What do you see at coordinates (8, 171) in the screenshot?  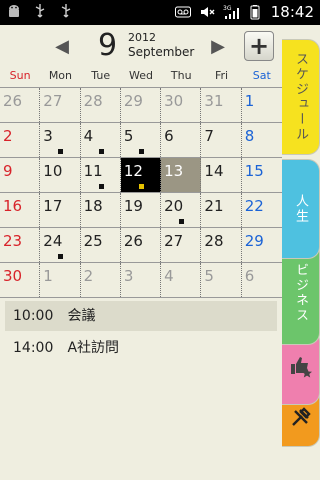 I see `day-number: 9` at bounding box center [8, 171].